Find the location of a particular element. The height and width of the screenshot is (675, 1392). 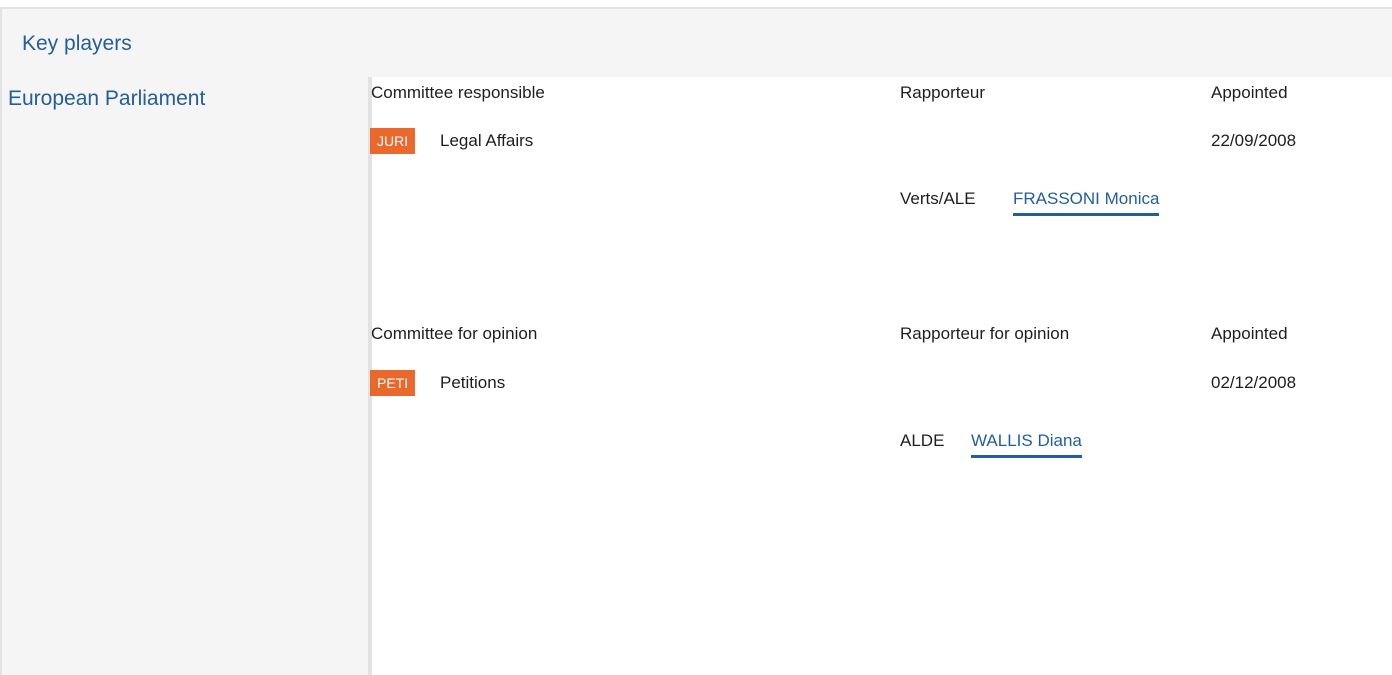

col-header-rapporteur: Rapporteur is located at coordinates (943, 92).